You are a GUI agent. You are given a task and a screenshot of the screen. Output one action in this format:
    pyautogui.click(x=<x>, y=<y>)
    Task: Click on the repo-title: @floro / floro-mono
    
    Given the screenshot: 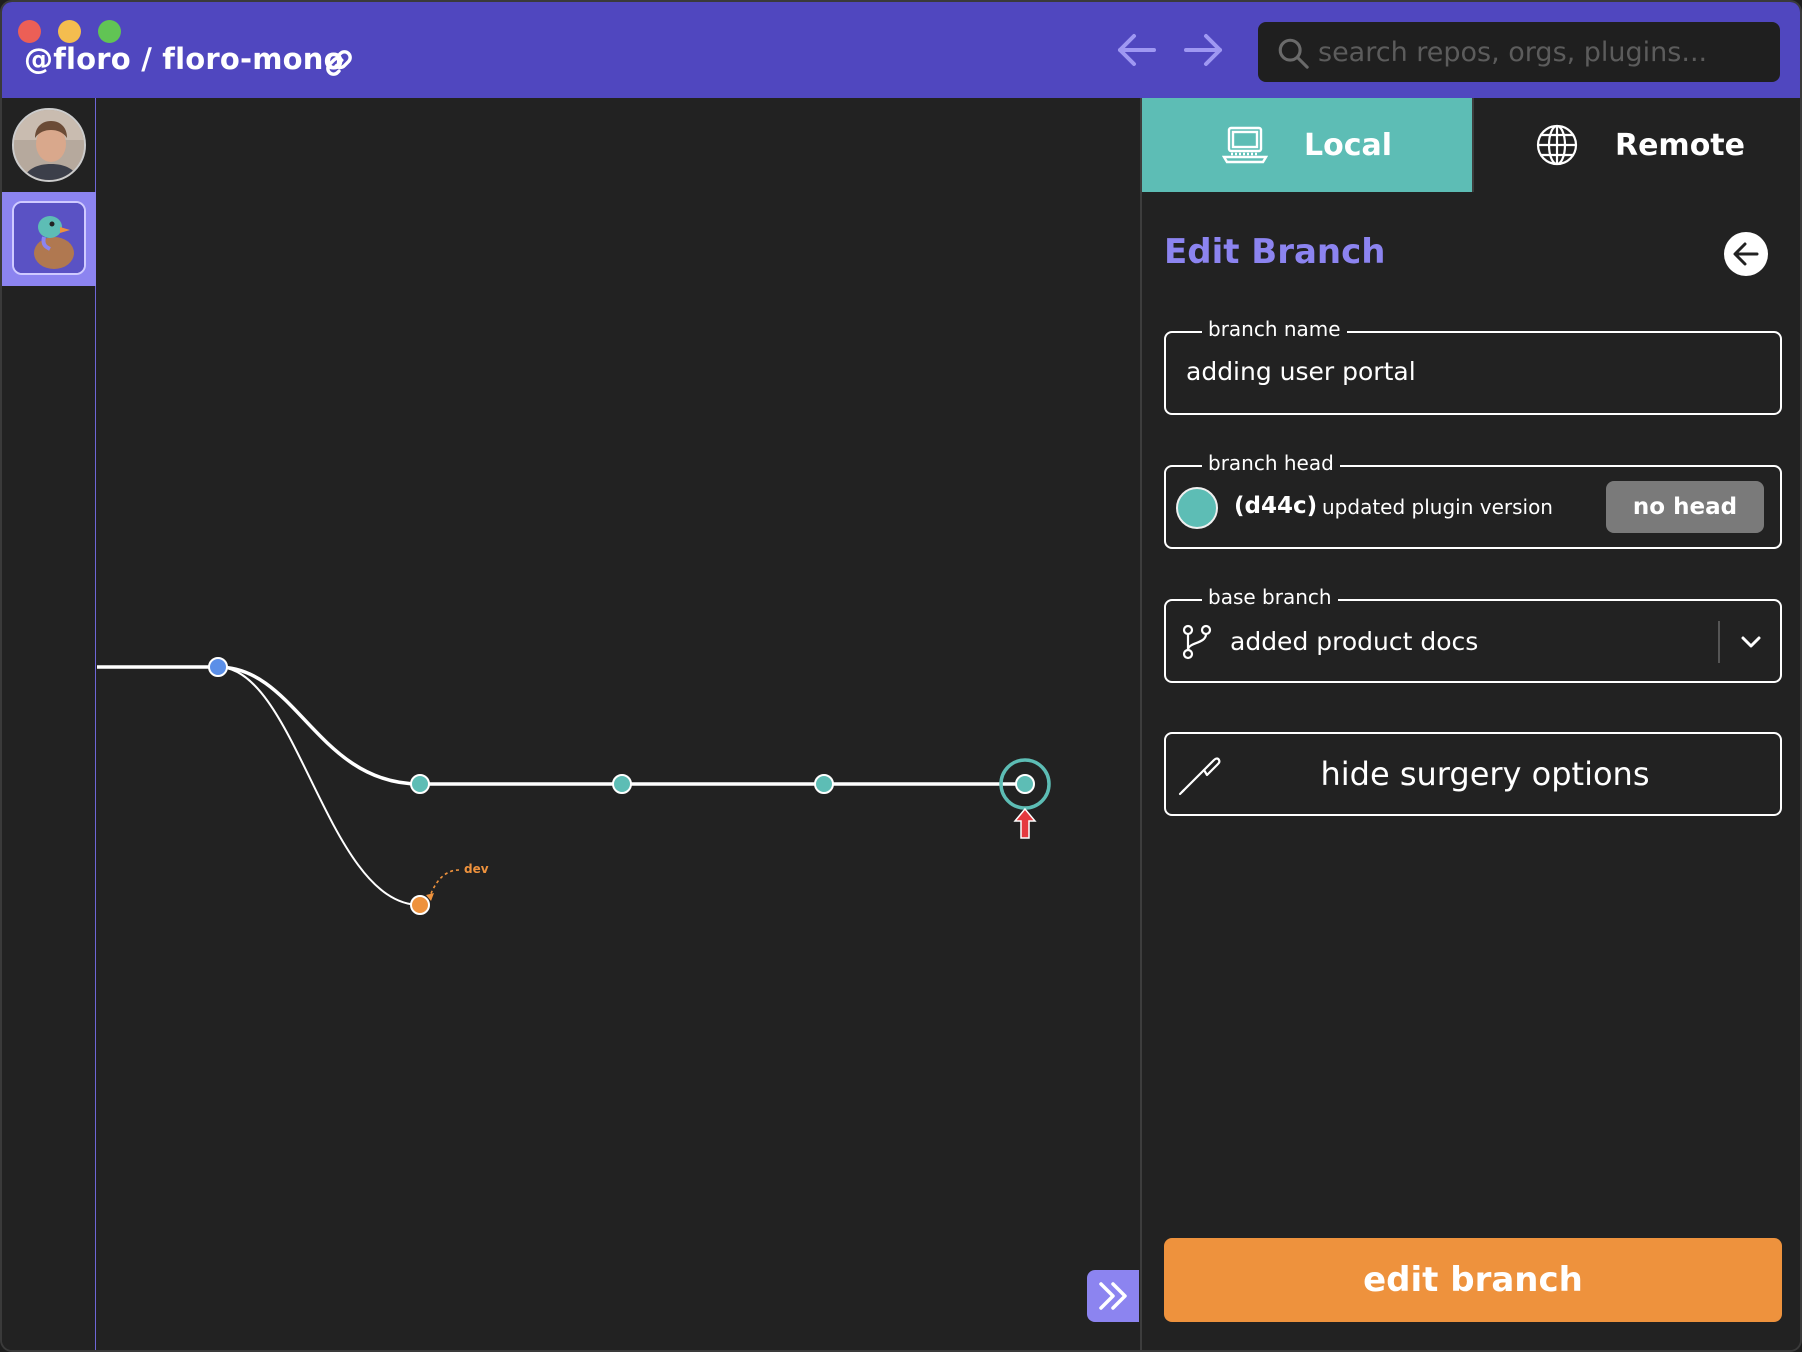 What is the action you would take?
    pyautogui.click(x=184, y=59)
    